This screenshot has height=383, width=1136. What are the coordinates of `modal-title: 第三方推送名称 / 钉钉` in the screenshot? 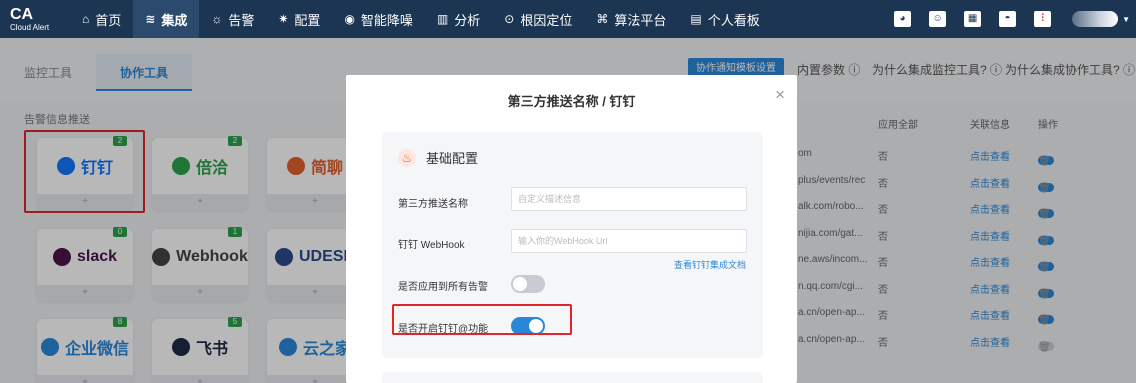 It's located at (571, 101).